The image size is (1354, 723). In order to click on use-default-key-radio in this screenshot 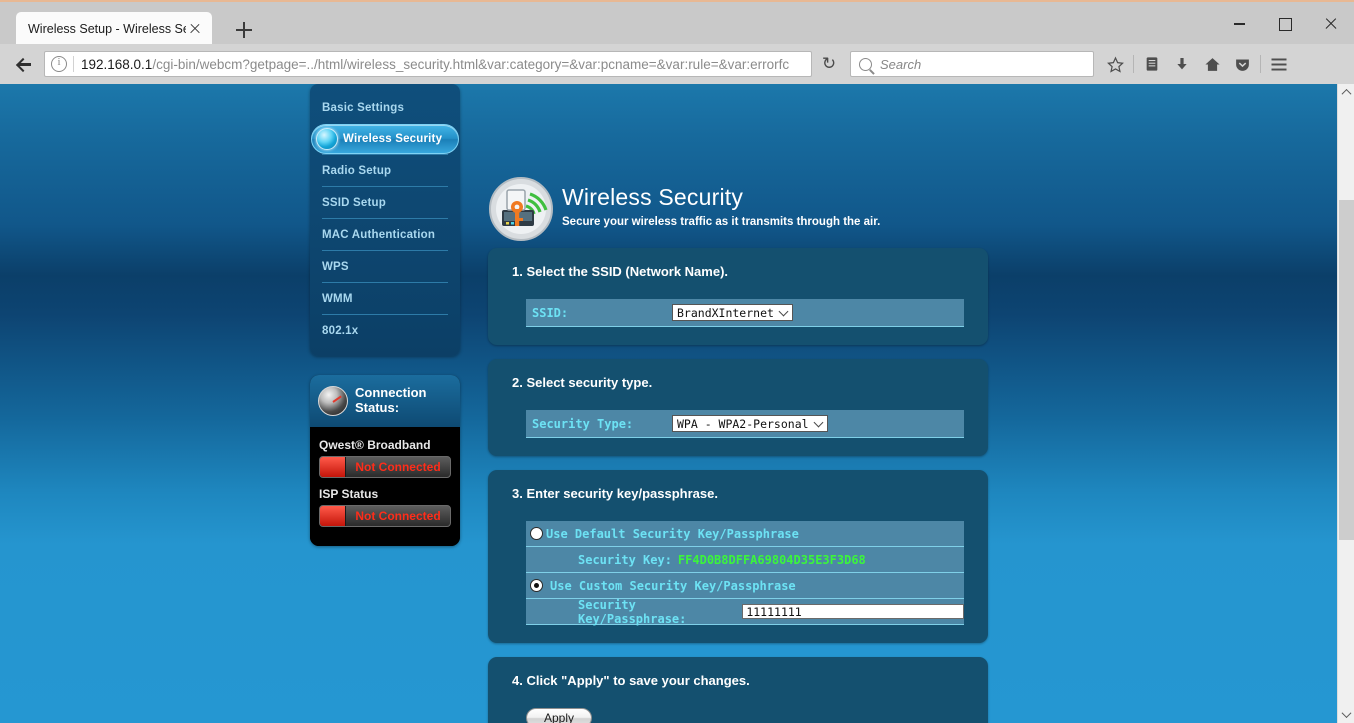, I will do `click(536, 533)`.